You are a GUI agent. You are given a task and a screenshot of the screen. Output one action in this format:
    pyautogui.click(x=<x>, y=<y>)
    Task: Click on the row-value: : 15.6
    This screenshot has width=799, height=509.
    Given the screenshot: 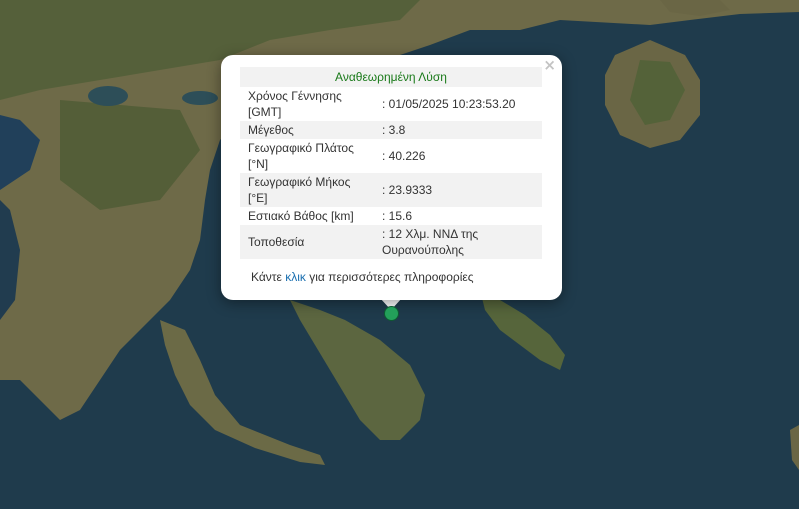 What is the action you would take?
    pyautogui.click(x=397, y=216)
    